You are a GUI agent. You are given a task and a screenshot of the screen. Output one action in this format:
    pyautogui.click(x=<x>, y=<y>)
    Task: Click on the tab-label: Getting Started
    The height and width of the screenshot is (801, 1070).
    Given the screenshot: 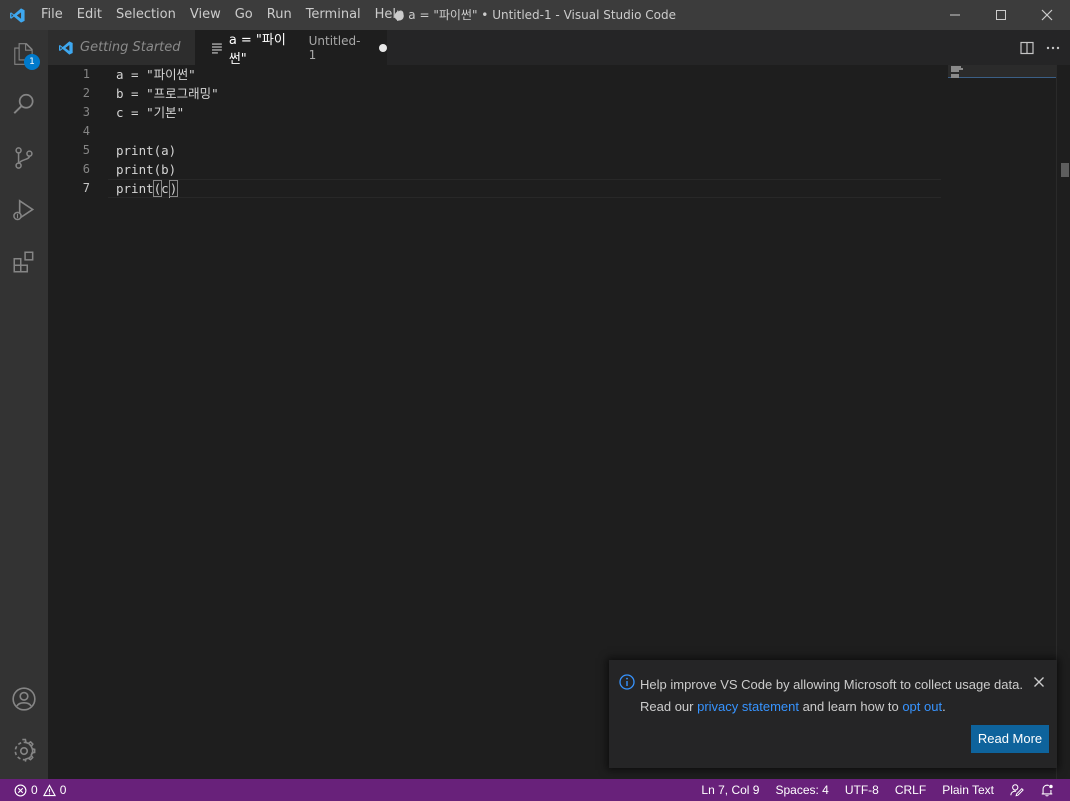 What is the action you would take?
    pyautogui.click(x=130, y=47)
    